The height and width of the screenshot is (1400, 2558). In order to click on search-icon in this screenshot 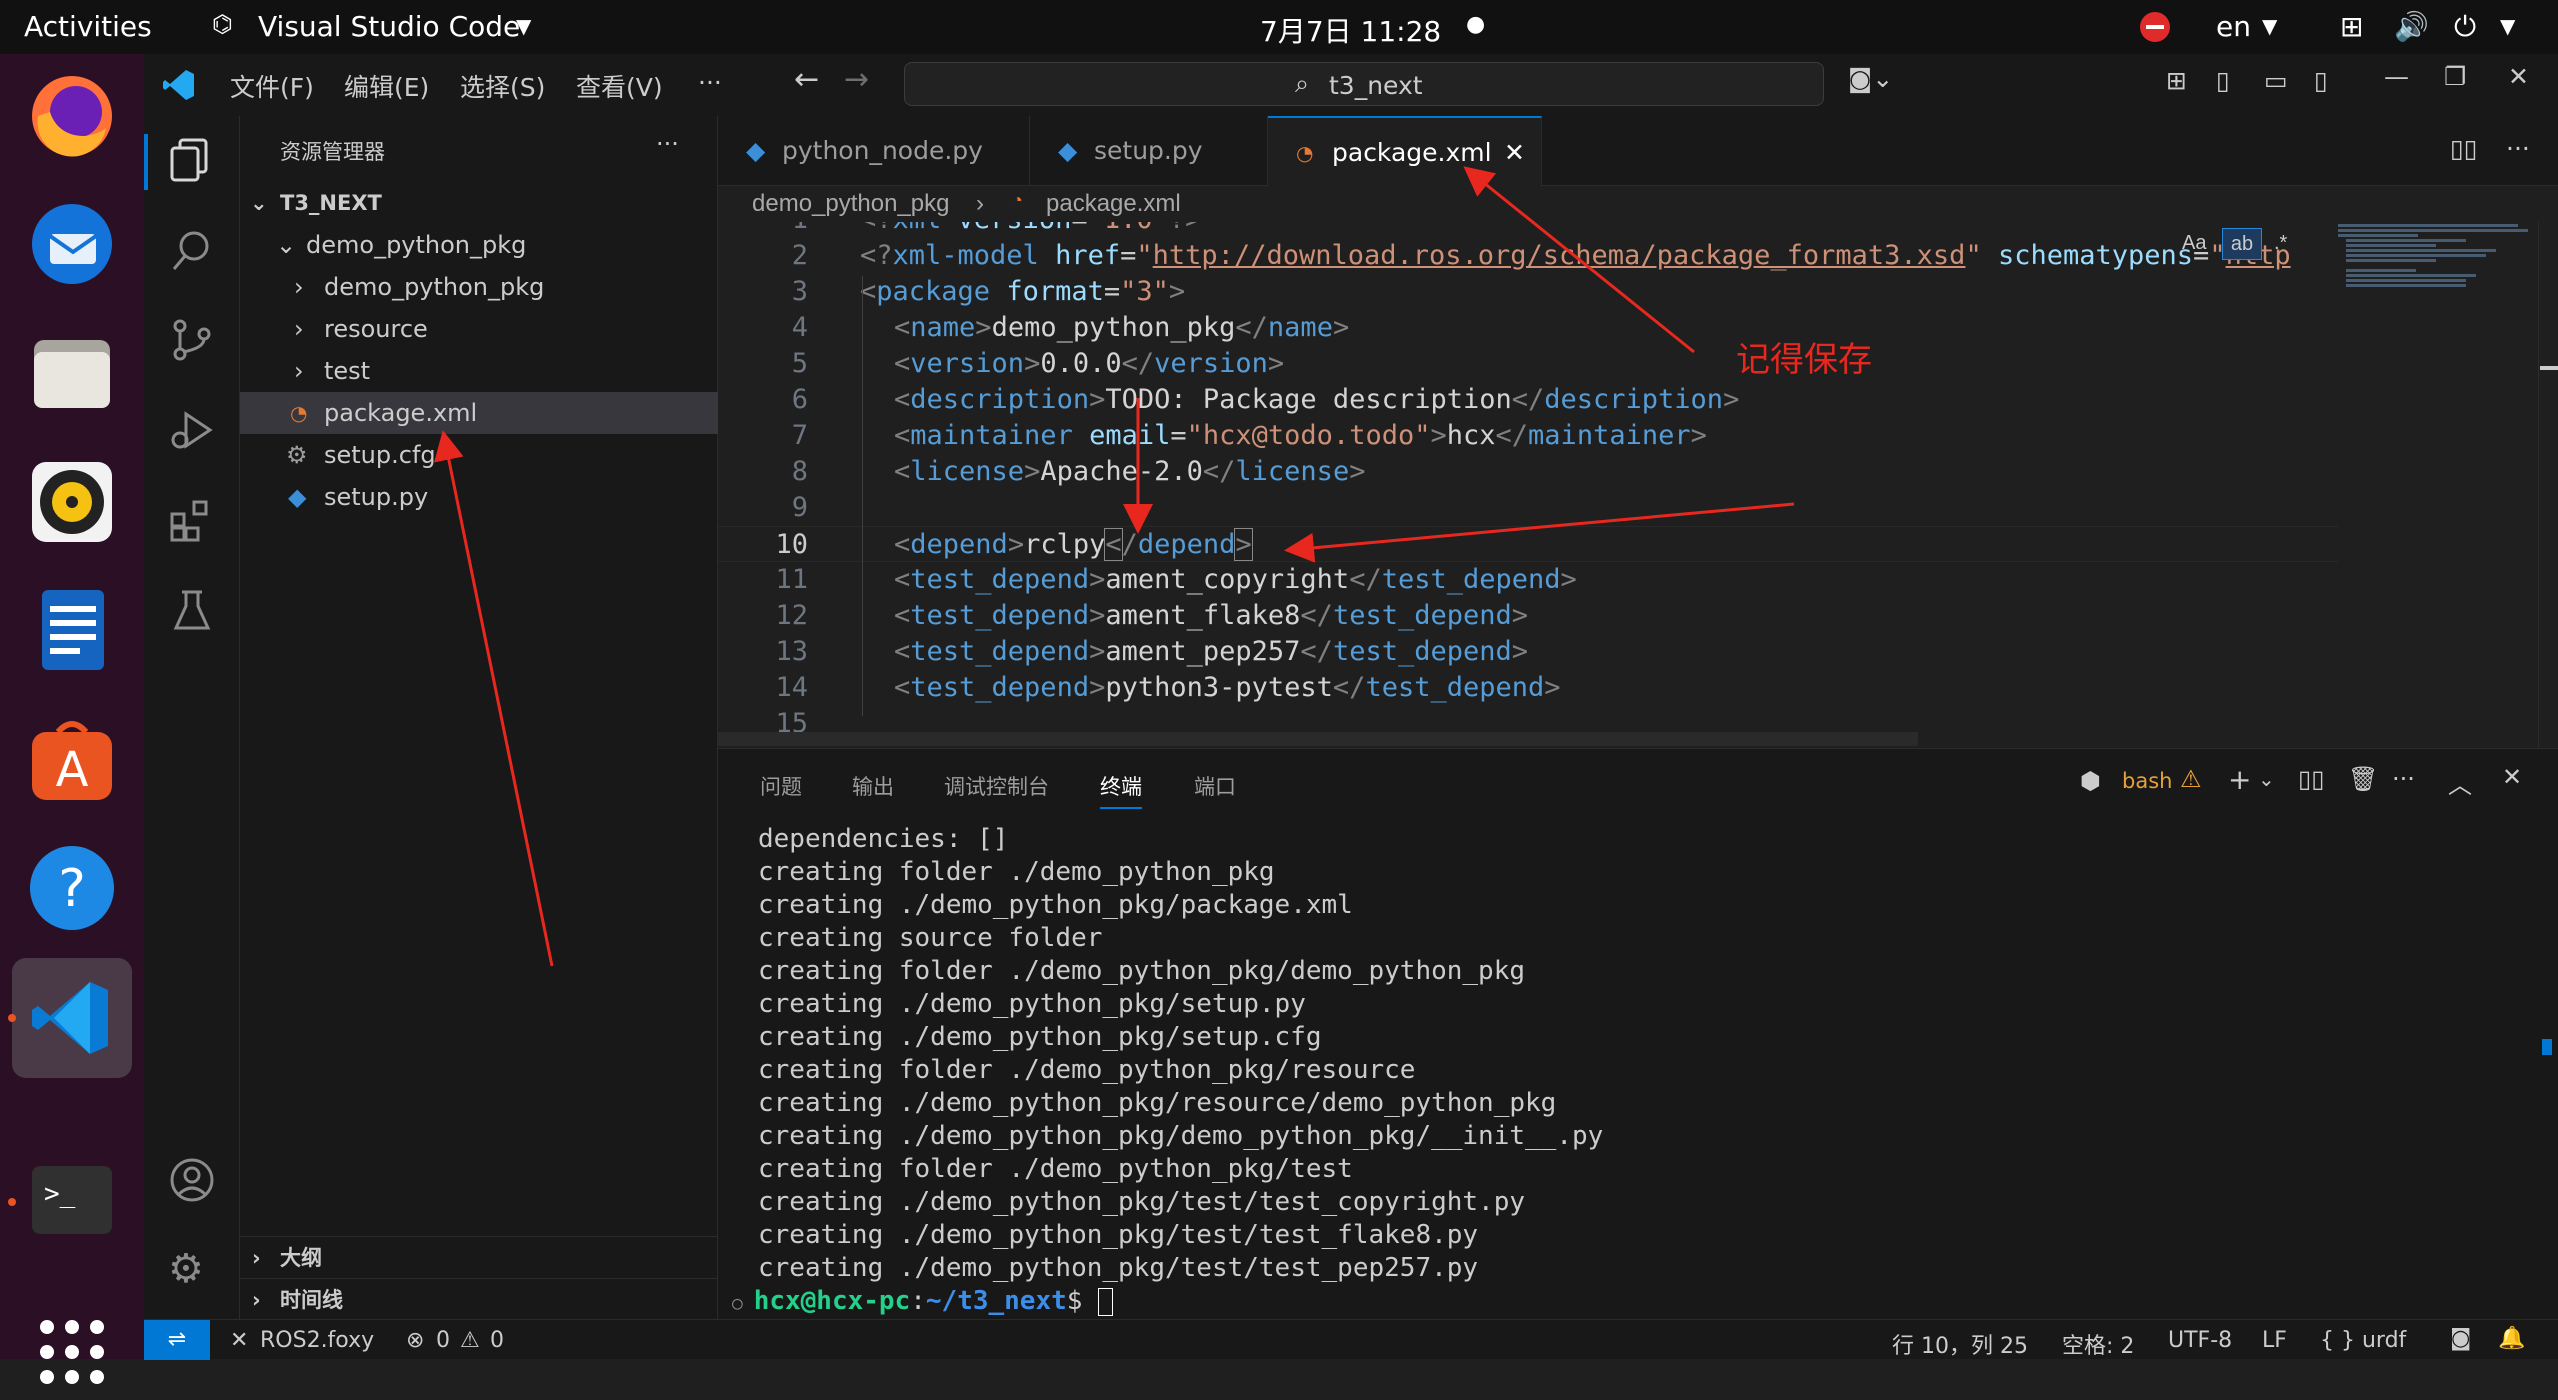, I will do `click(192, 252)`.